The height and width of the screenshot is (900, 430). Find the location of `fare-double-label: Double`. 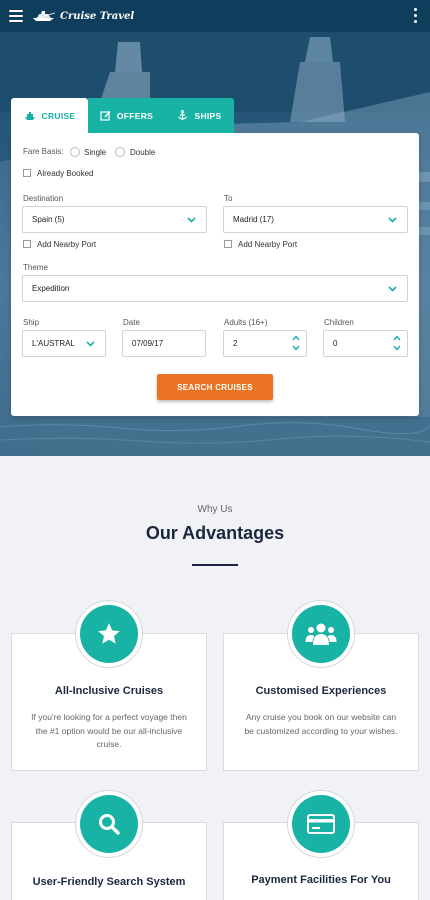

fare-double-label: Double is located at coordinates (143, 152).